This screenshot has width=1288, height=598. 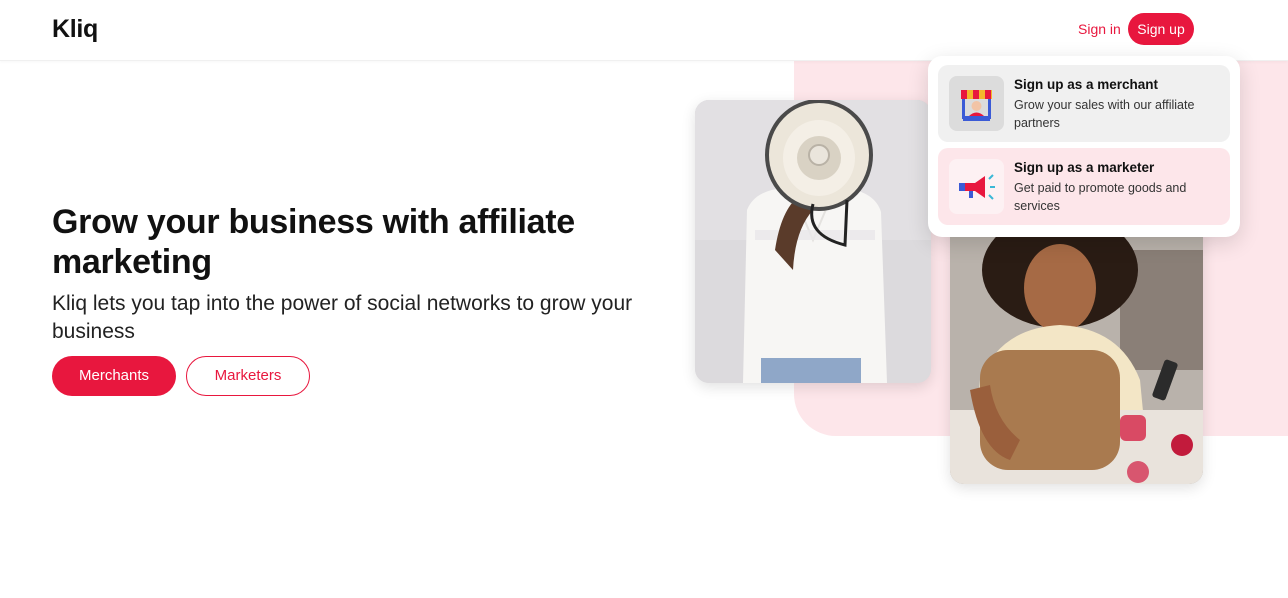 I want to click on makeup-woman-photo, so click(x=1076, y=347).